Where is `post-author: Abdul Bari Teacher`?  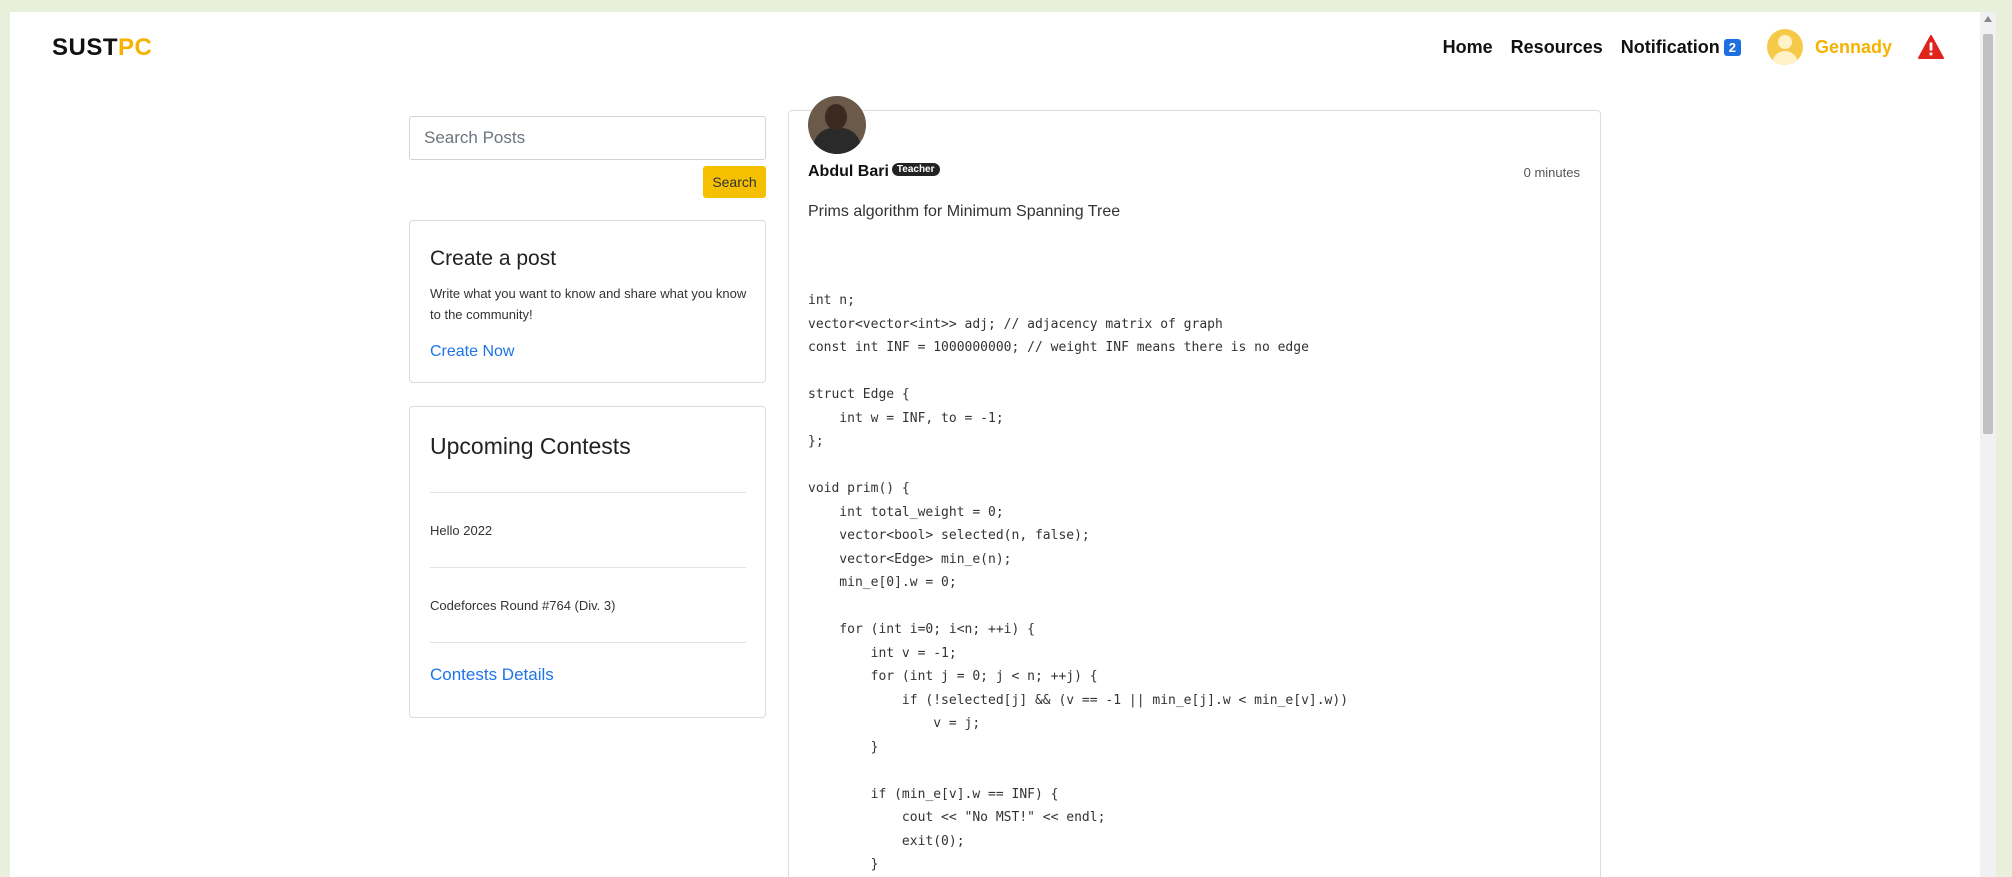
post-author: Abdul Bari Teacher is located at coordinates (874, 172).